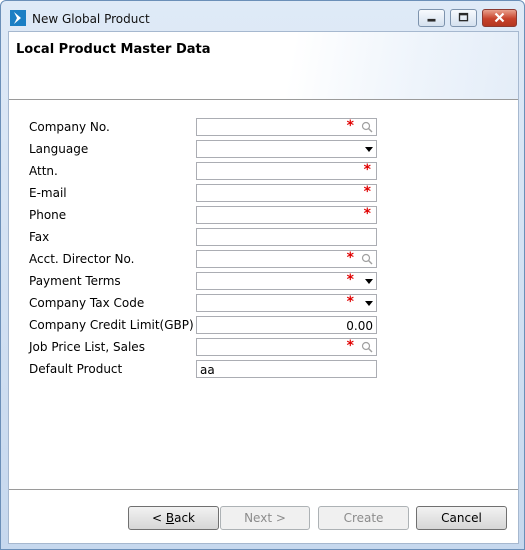 The image size is (525, 550). Describe the element at coordinates (286, 193) in the screenshot. I see `email-field: *` at that location.